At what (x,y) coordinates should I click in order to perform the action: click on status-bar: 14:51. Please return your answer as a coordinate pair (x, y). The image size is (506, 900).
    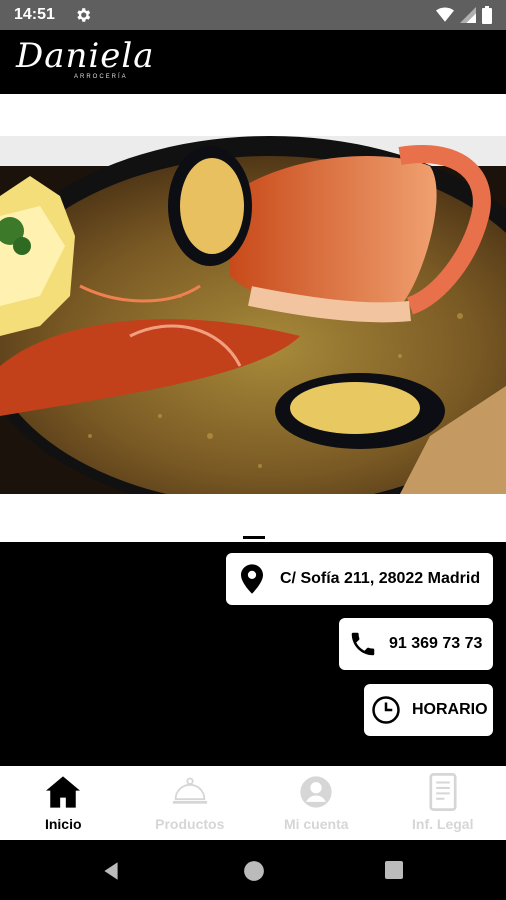
    Looking at the image, I should click on (253, 15).